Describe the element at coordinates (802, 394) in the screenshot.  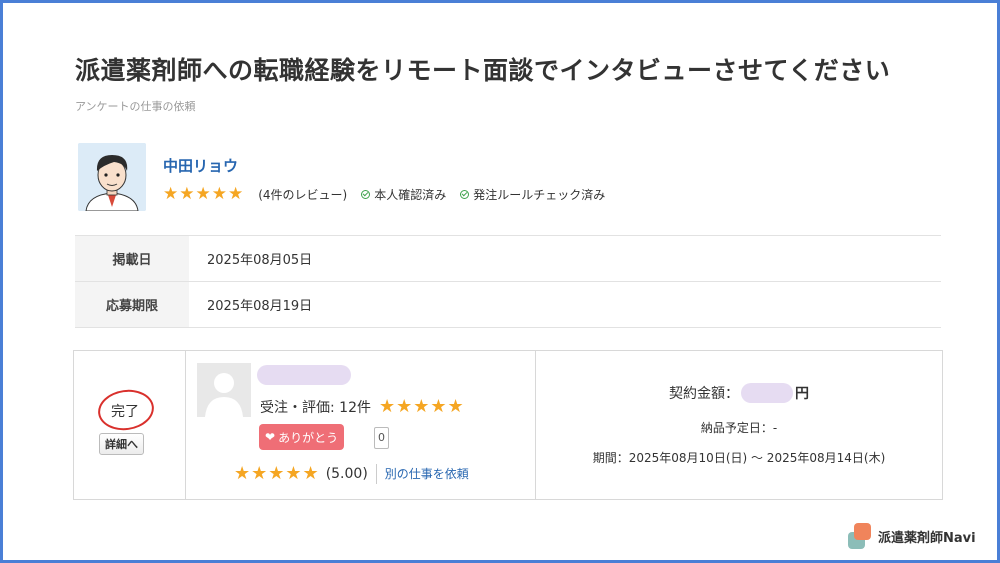
I see `contract-amount-unit: 円` at that location.